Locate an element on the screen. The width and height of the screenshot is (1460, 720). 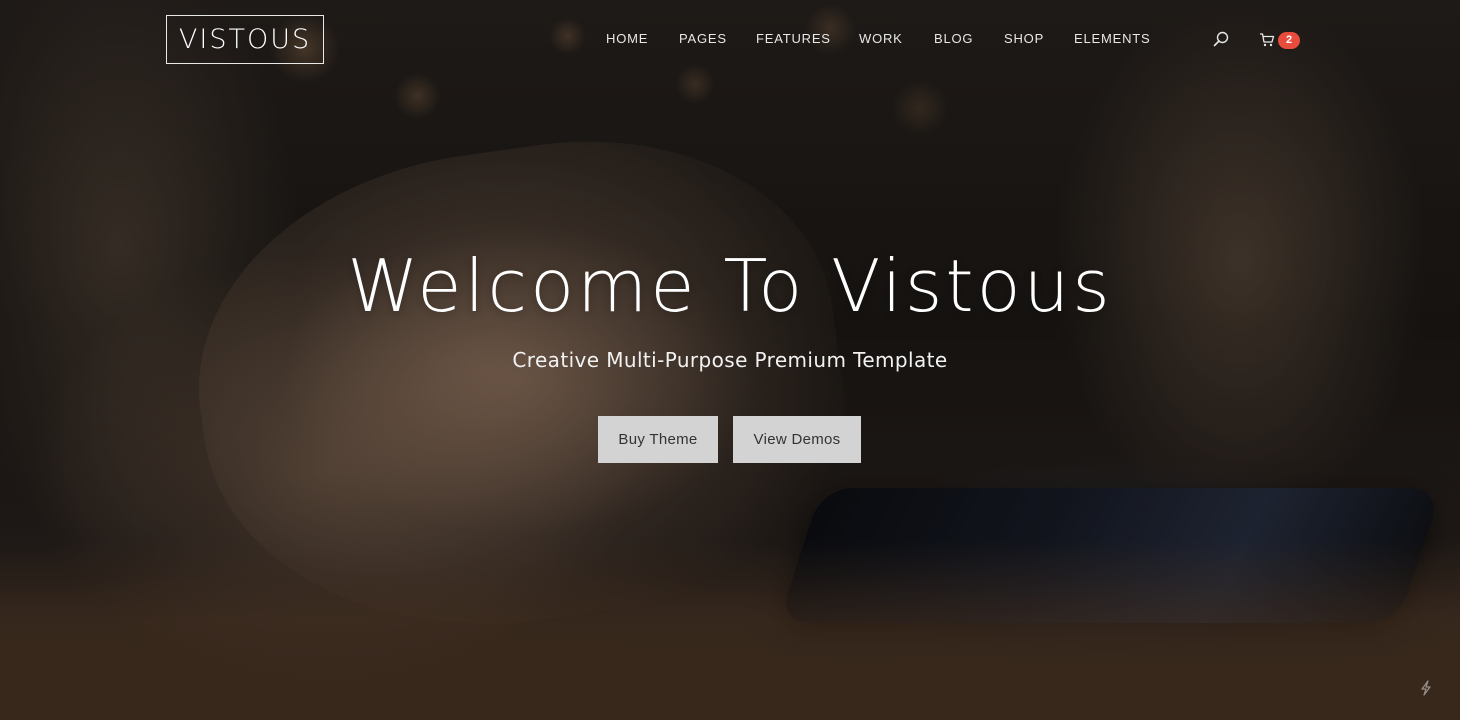
nav-item-work: WORK is located at coordinates (881, 38).